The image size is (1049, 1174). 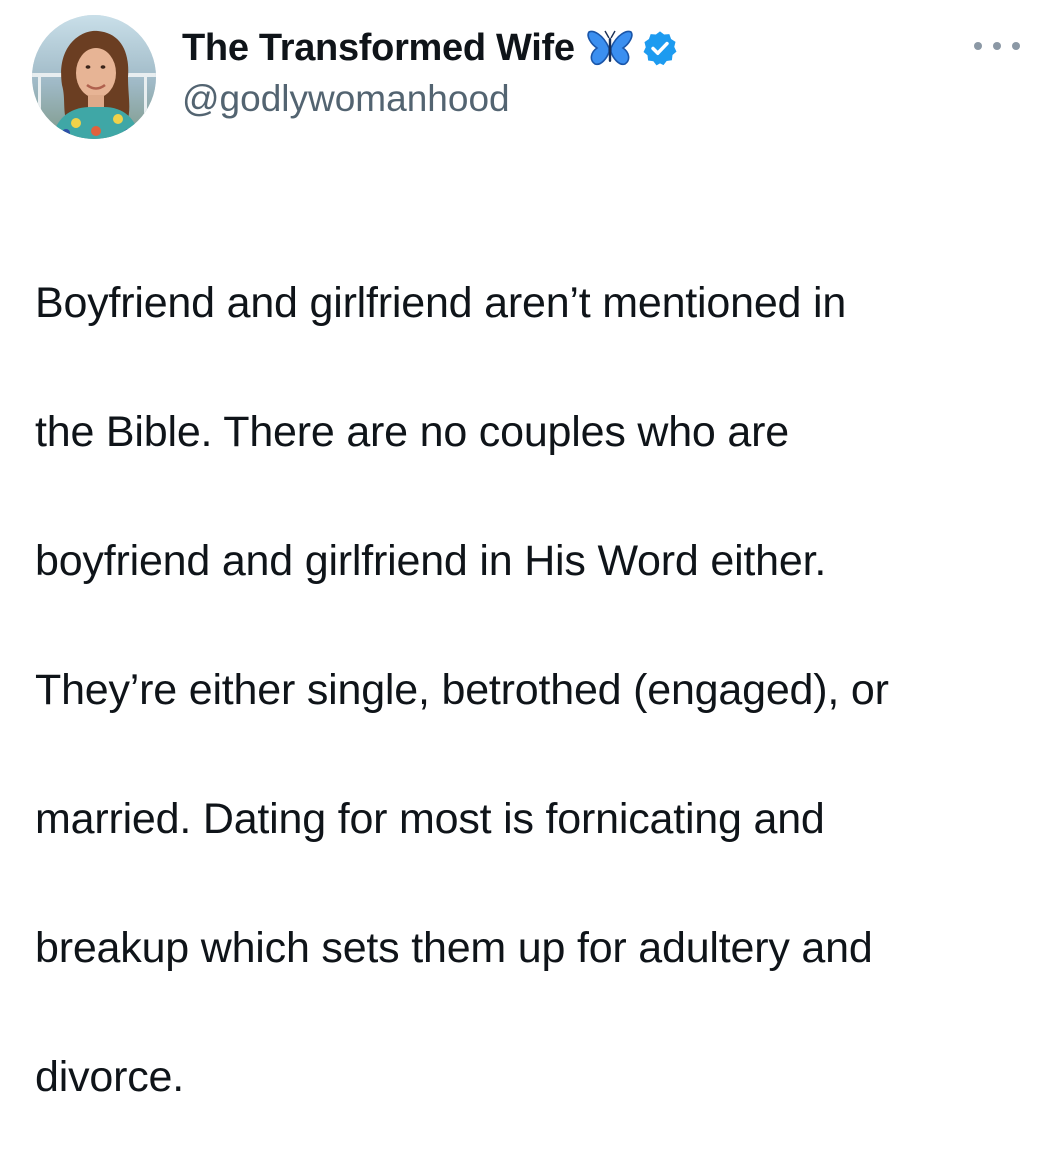 What do you see at coordinates (378, 48) in the screenshot?
I see `display-name: The Transformed Wife` at bounding box center [378, 48].